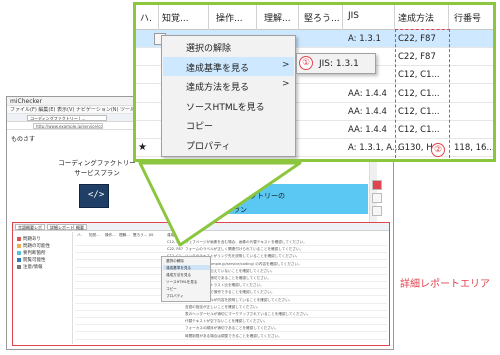  I want to click on mini-row-description: キーボードのみで操作できることを確認してください。, so click(230, 292).